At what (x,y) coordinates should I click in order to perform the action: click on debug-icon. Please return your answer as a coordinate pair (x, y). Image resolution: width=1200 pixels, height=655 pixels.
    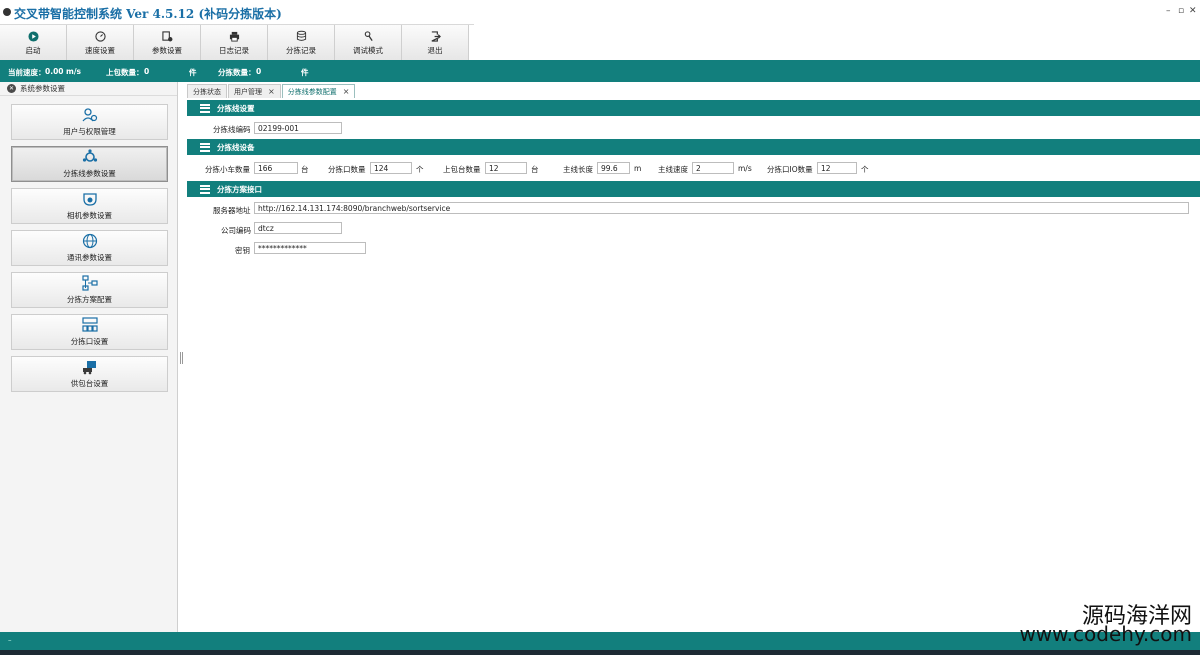
    Looking at the image, I should click on (368, 36).